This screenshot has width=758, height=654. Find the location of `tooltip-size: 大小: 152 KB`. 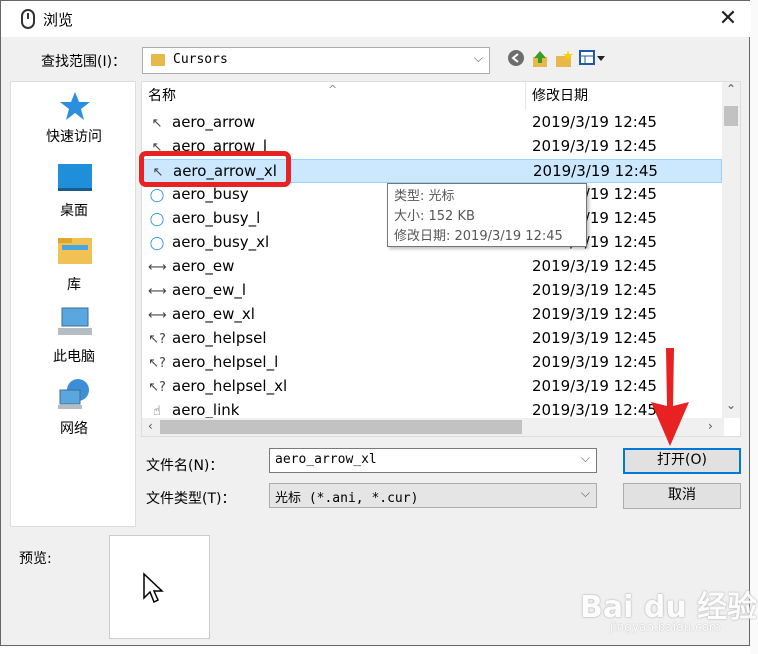

tooltip-size: 大小: 152 KB is located at coordinates (434, 216).